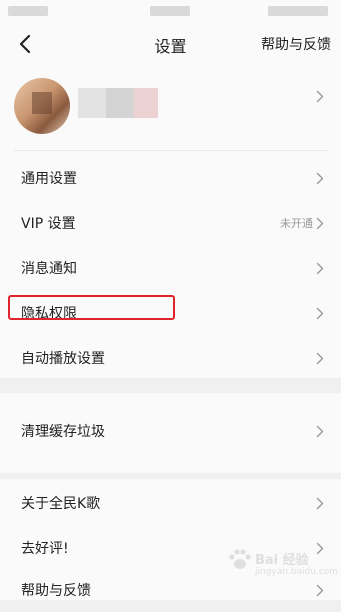  I want to click on status-signal-blurred, so click(170, 11).